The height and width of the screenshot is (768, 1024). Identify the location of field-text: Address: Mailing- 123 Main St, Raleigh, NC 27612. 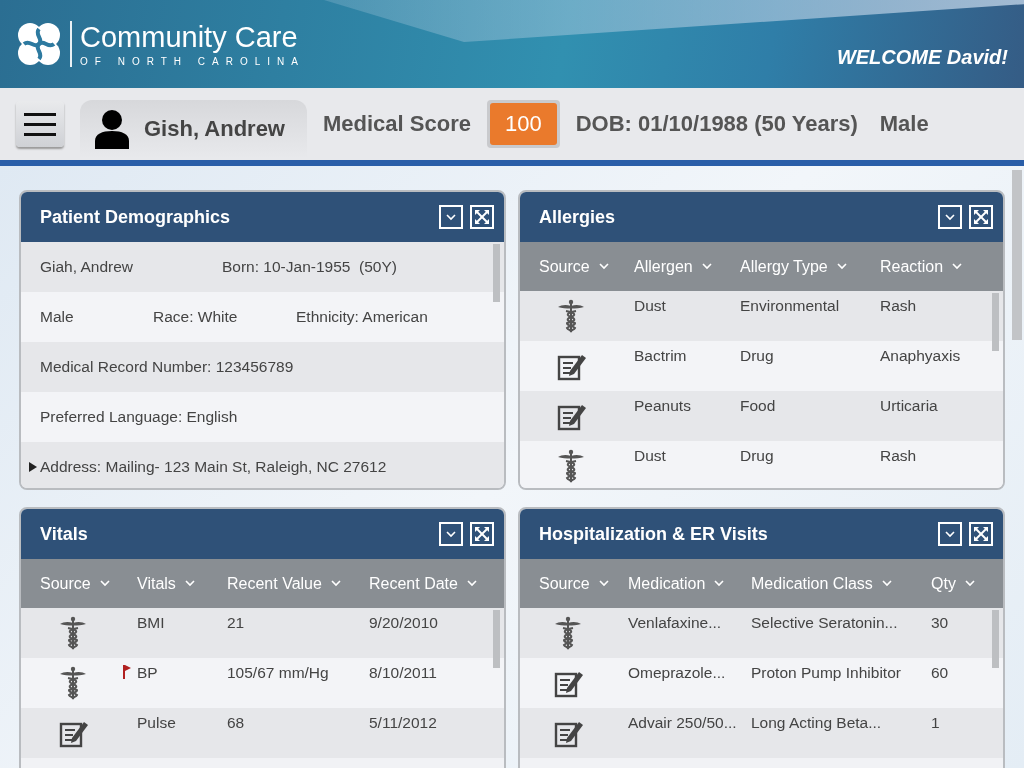
(213, 467).